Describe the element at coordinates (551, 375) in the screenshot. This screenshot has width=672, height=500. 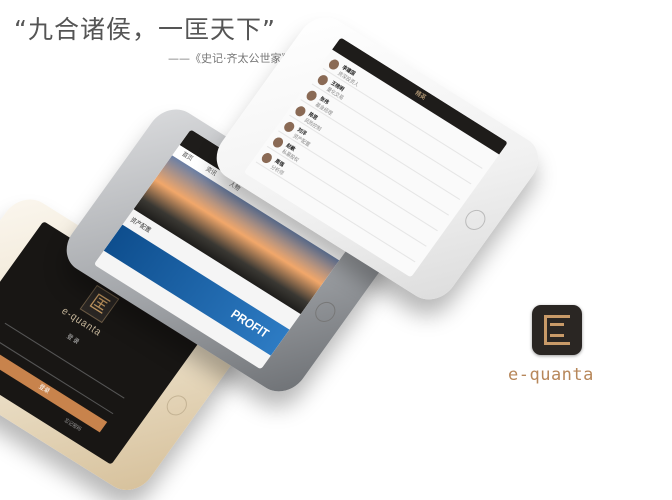
I see `brand-text: e-quanta` at that location.